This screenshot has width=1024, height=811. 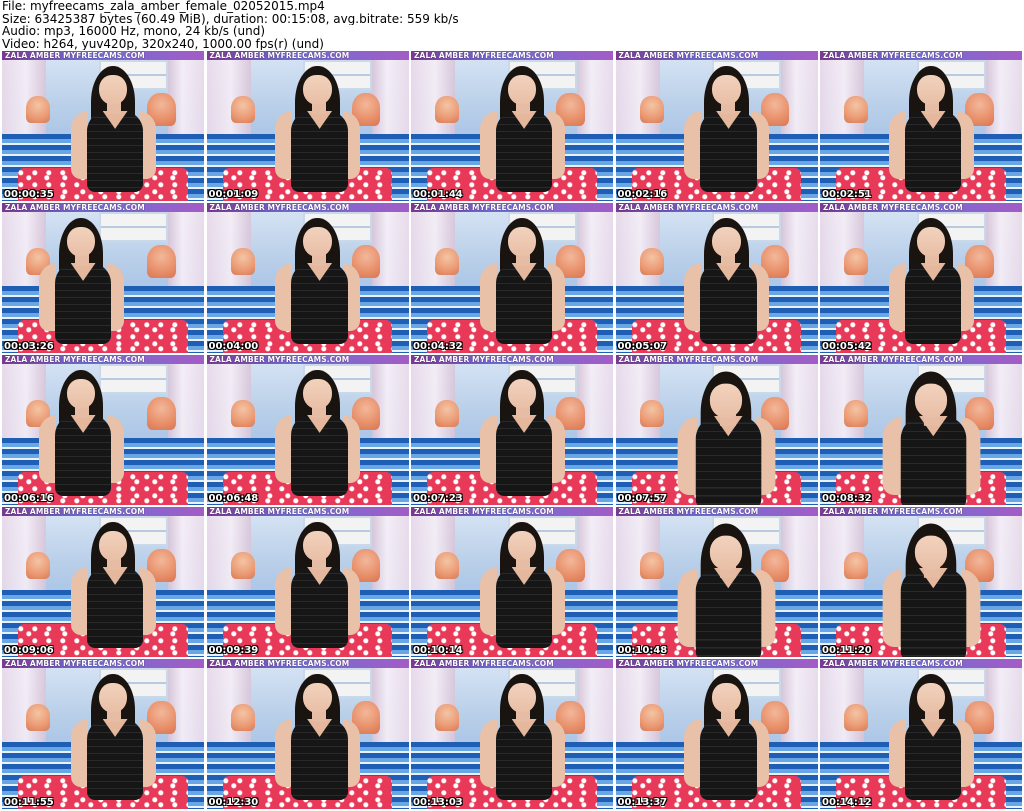 I want to click on video-thumbnail: ZALA AMBER MYFREECAMS.COM 00:11:20, so click(x=921, y=582).